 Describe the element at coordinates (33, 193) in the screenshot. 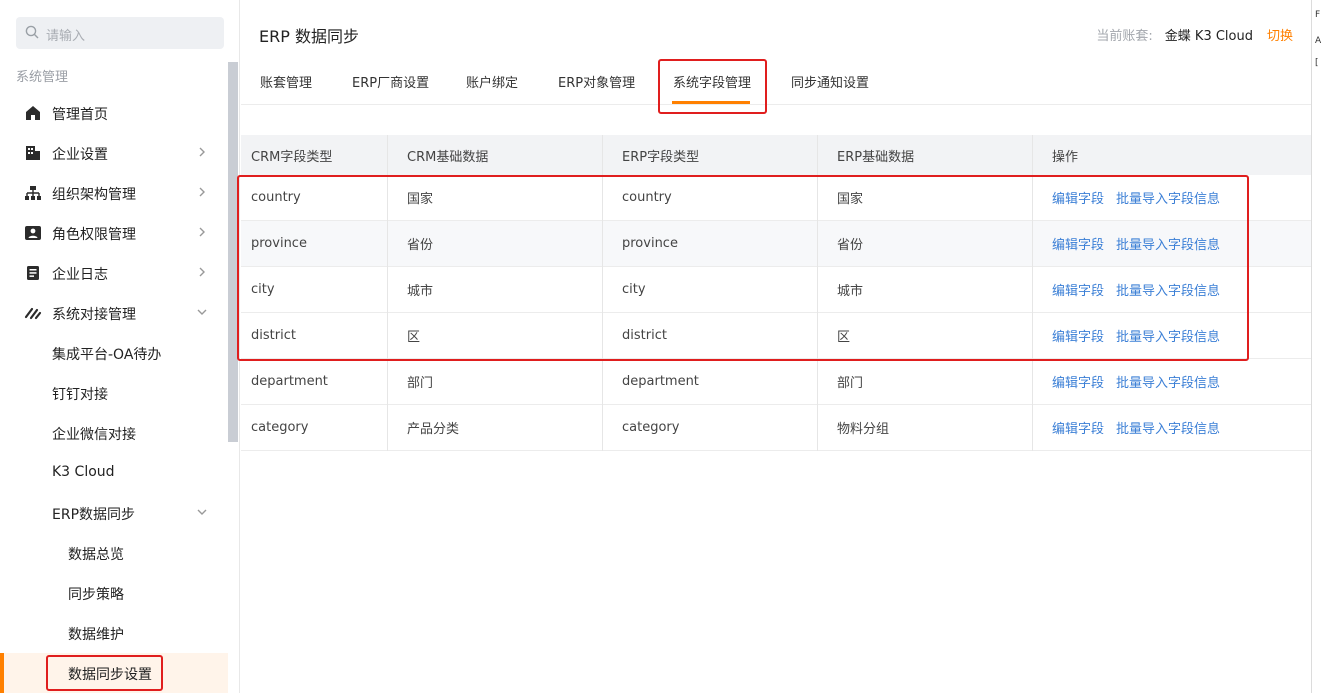

I see `org-chart-icon` at that location.